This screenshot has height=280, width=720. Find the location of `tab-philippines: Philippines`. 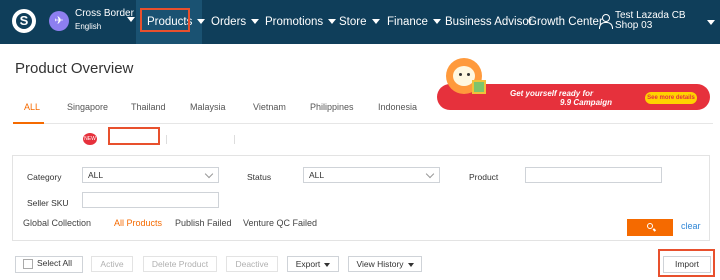

tab-philippines: Philippines is located at coordinates (332, 107).